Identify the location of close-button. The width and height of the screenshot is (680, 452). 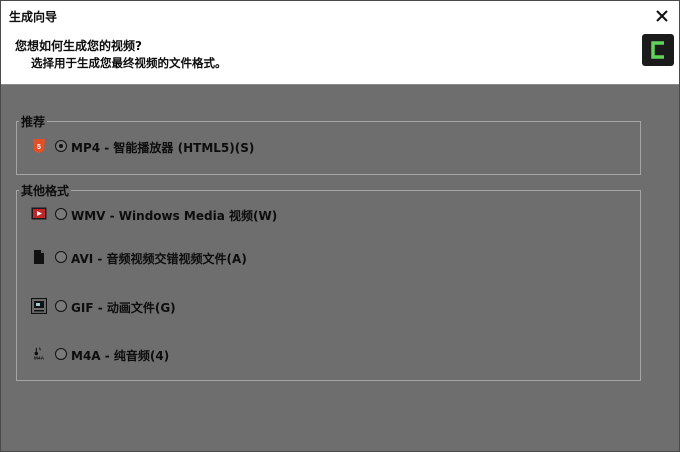
(662, 16).